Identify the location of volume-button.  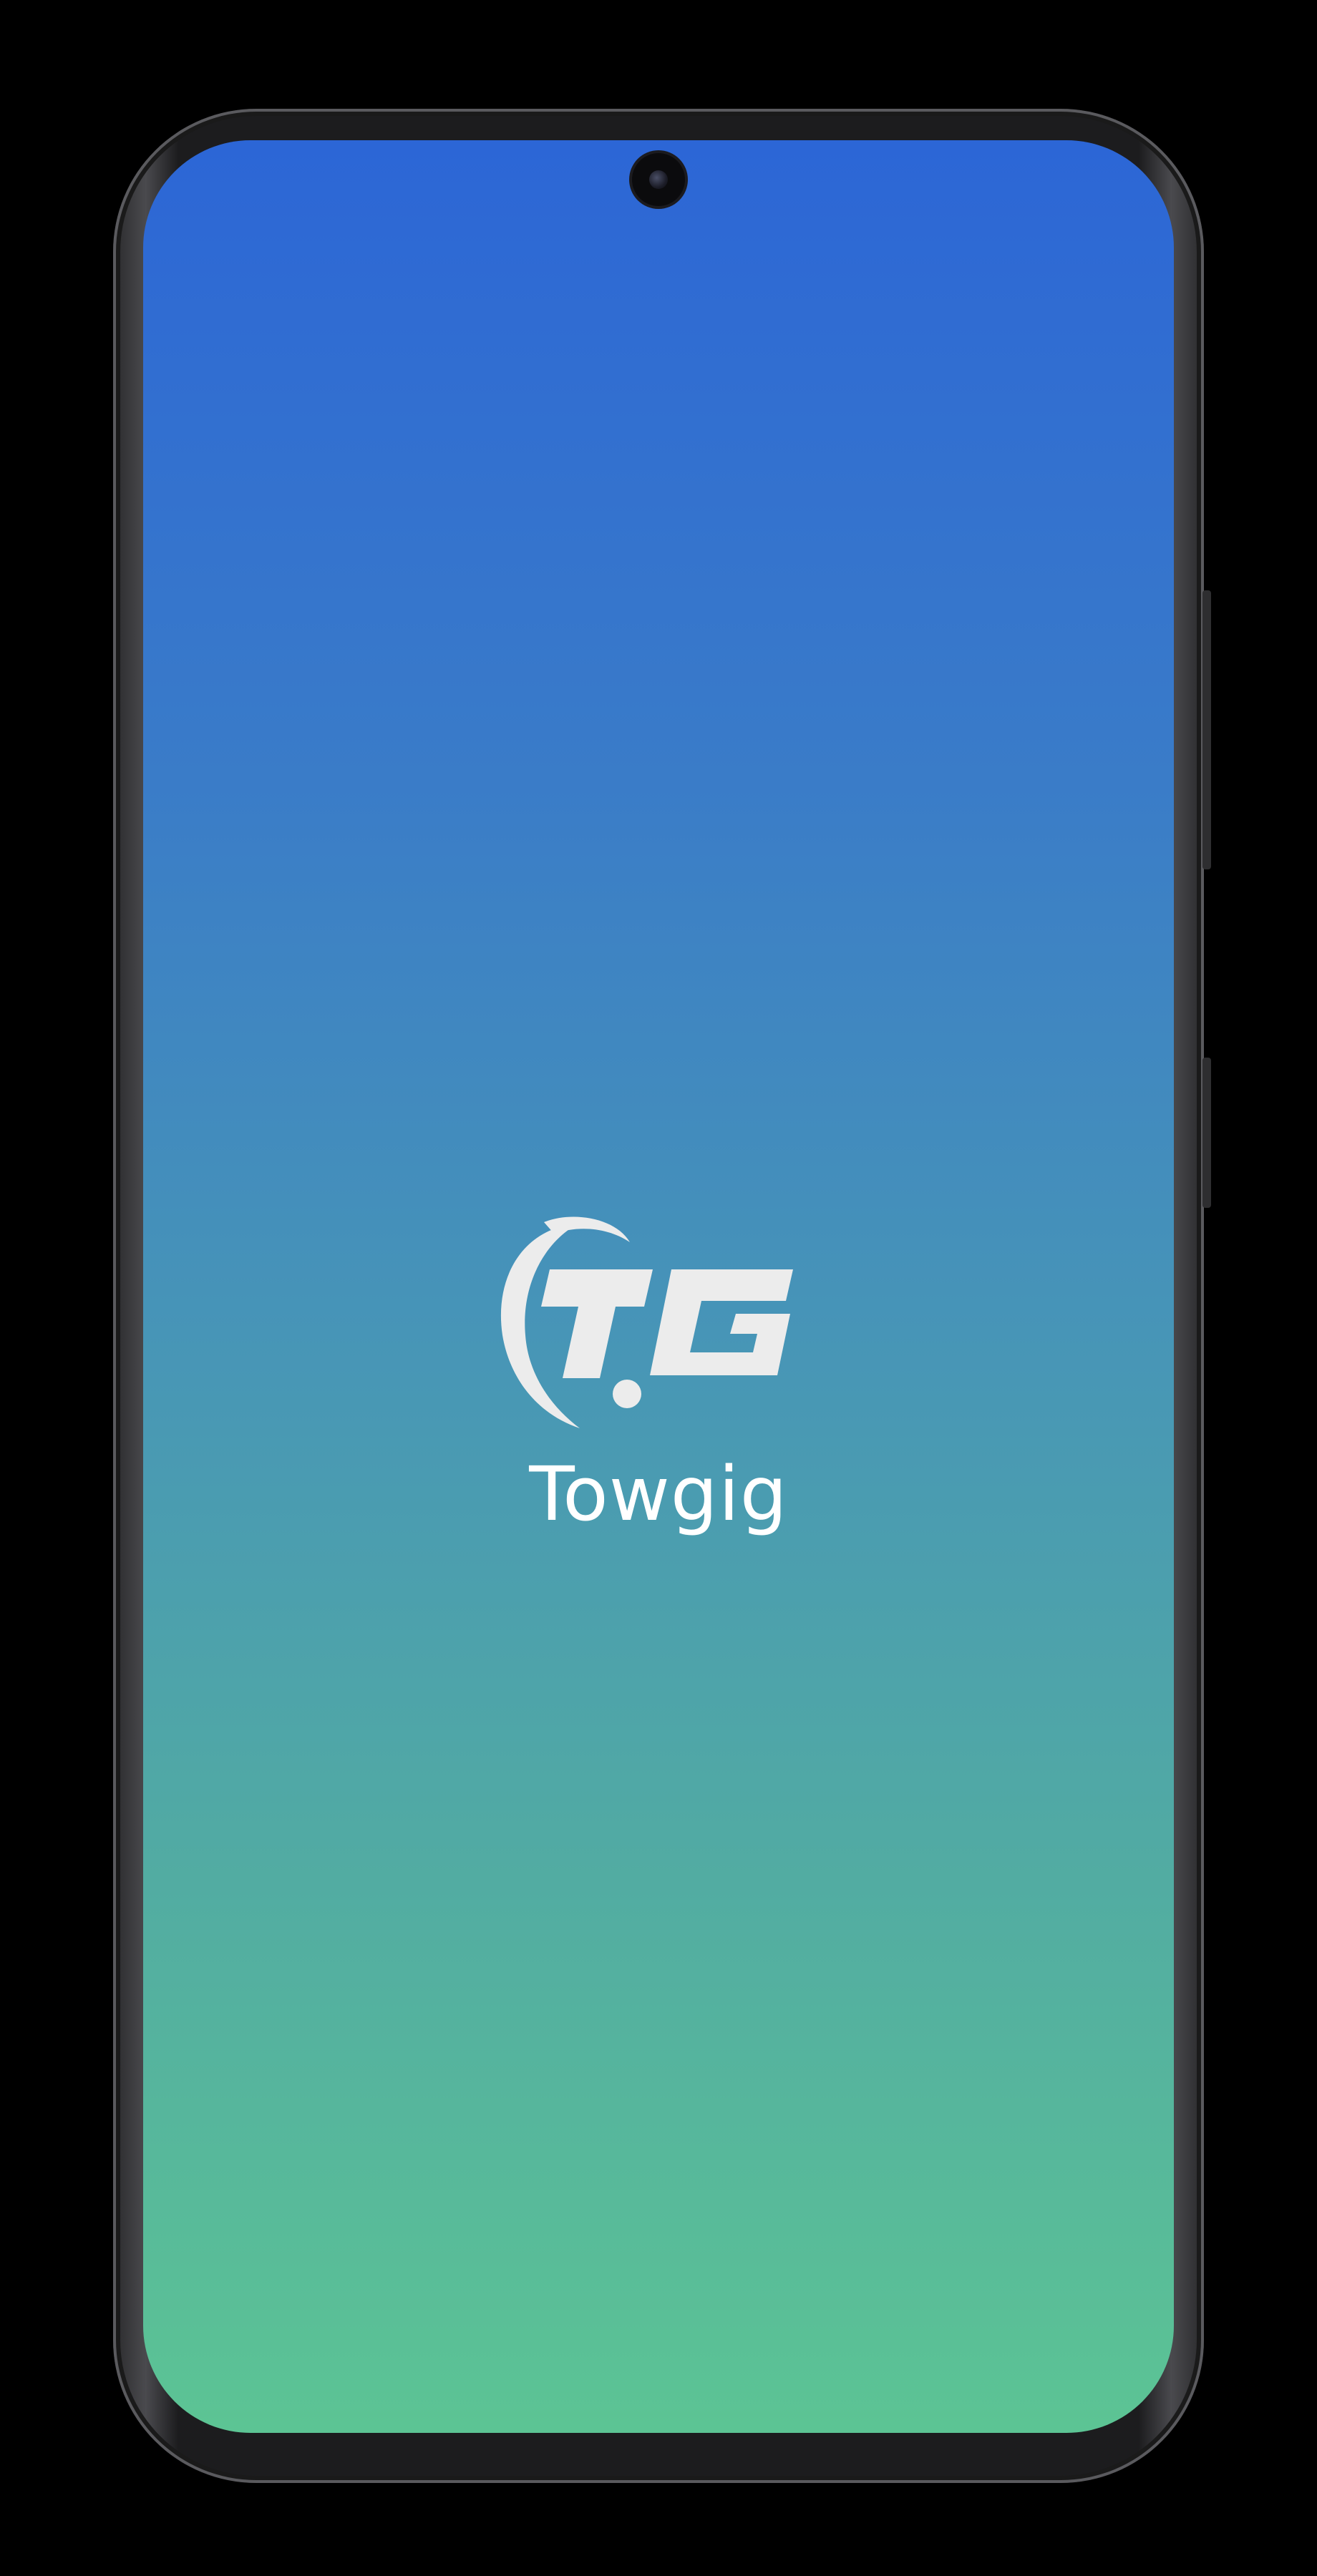
(1206, 729).